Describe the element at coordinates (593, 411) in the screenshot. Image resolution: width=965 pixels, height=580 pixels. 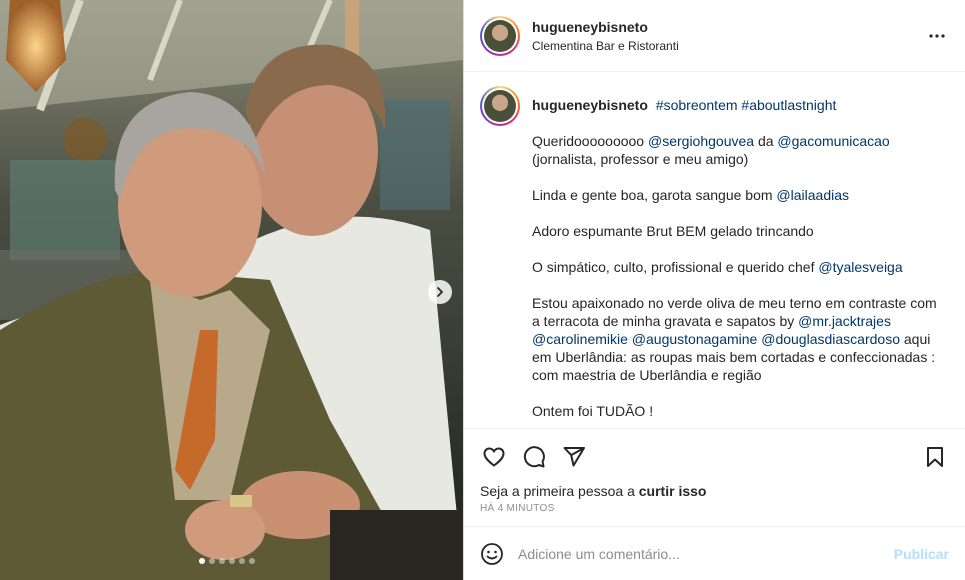
I see `caption-line: Ontem foi TUDÃO !` at that location.